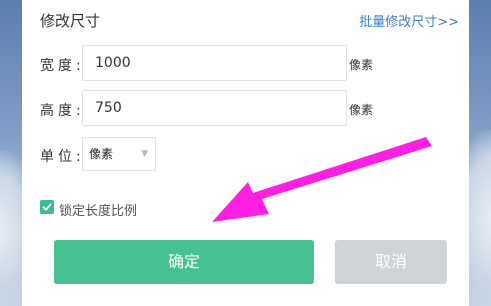  Describe the element at coordinates (62, 111) in the screenshot. I see `height-label: 高度:` at that location.